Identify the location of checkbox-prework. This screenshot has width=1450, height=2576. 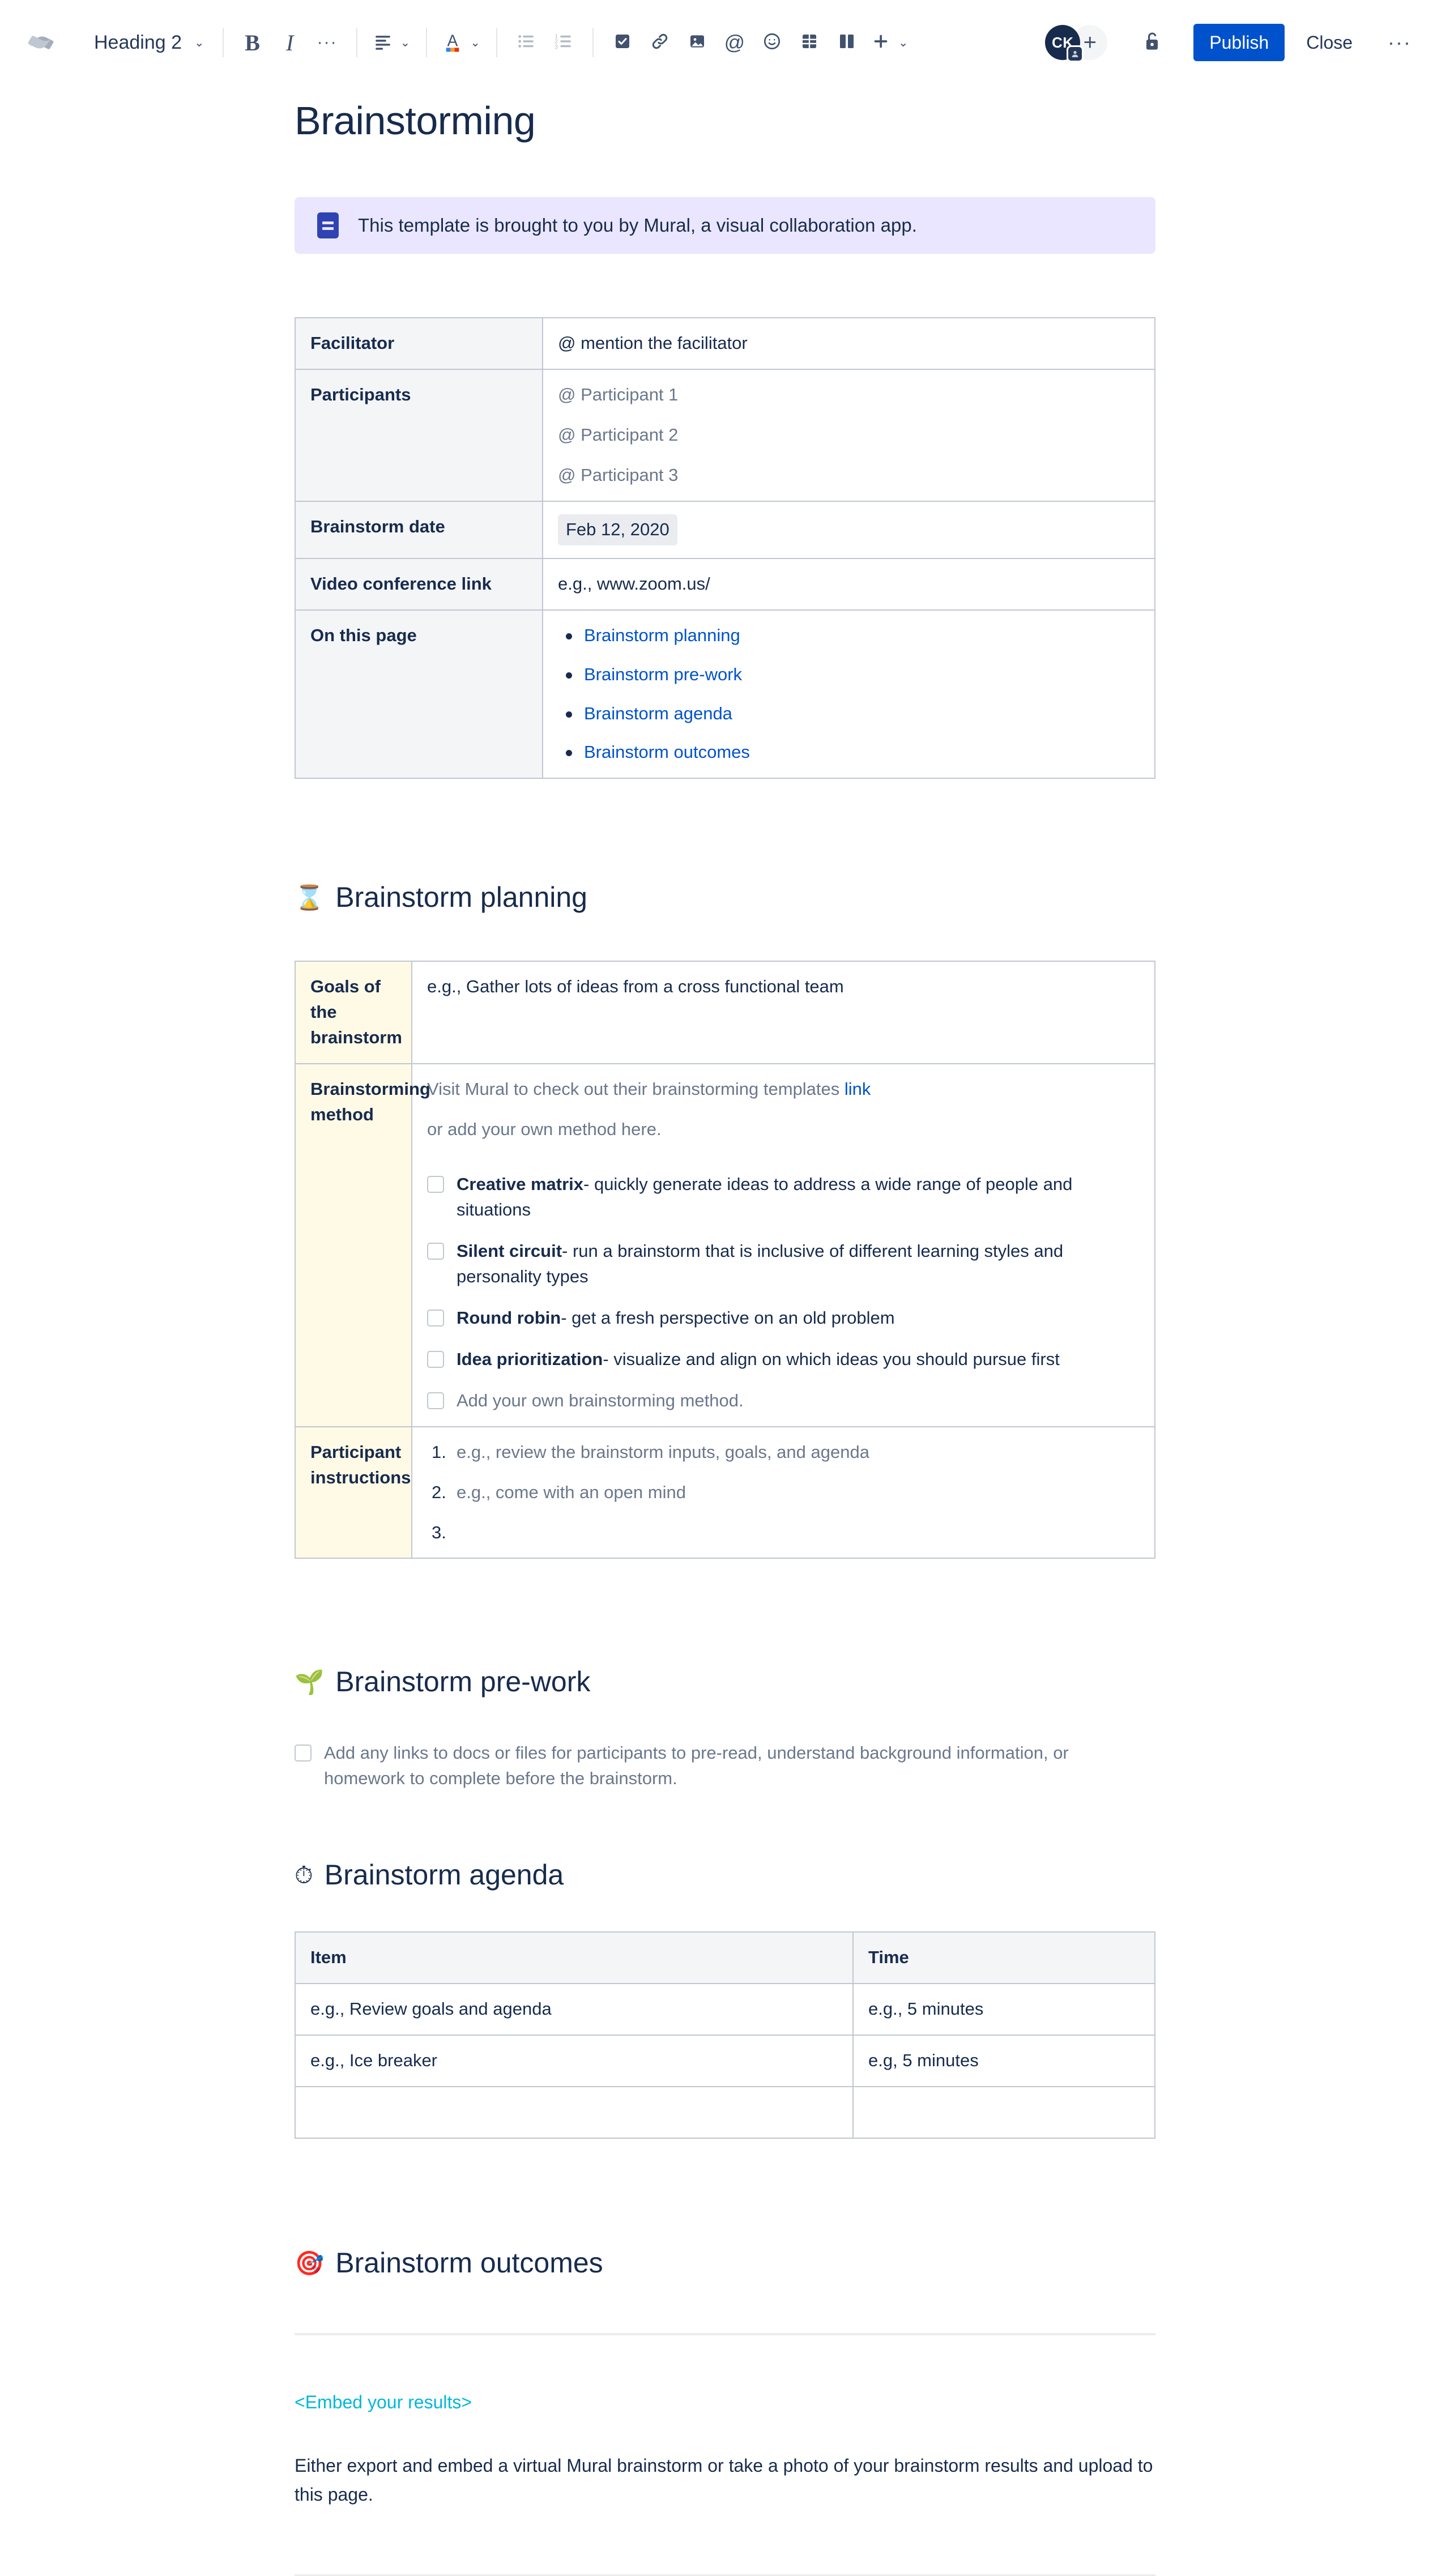
(303, 1753).